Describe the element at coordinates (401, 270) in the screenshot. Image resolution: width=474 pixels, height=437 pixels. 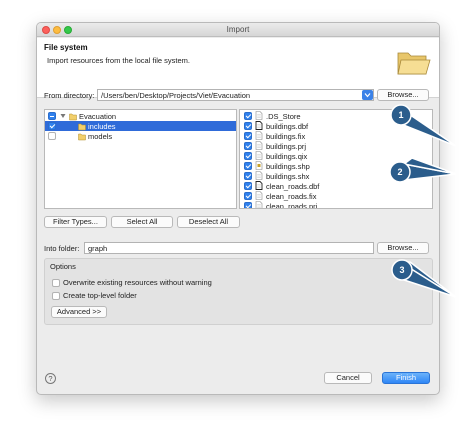
I see `callout-number-3: 3` at that location.